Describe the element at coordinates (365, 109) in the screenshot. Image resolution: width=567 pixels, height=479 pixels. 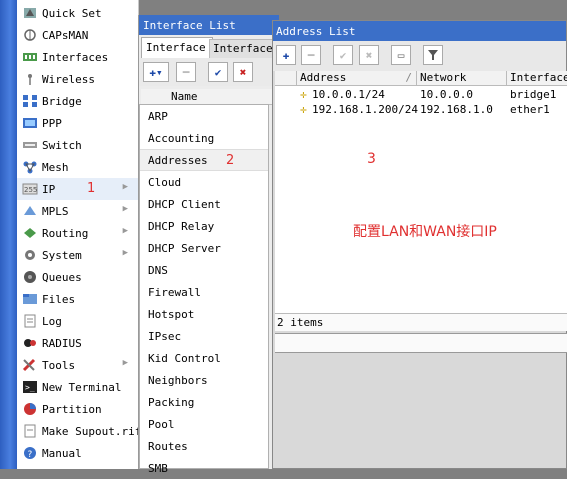
I see `row-address: 192.168.1.200/24` at that location.